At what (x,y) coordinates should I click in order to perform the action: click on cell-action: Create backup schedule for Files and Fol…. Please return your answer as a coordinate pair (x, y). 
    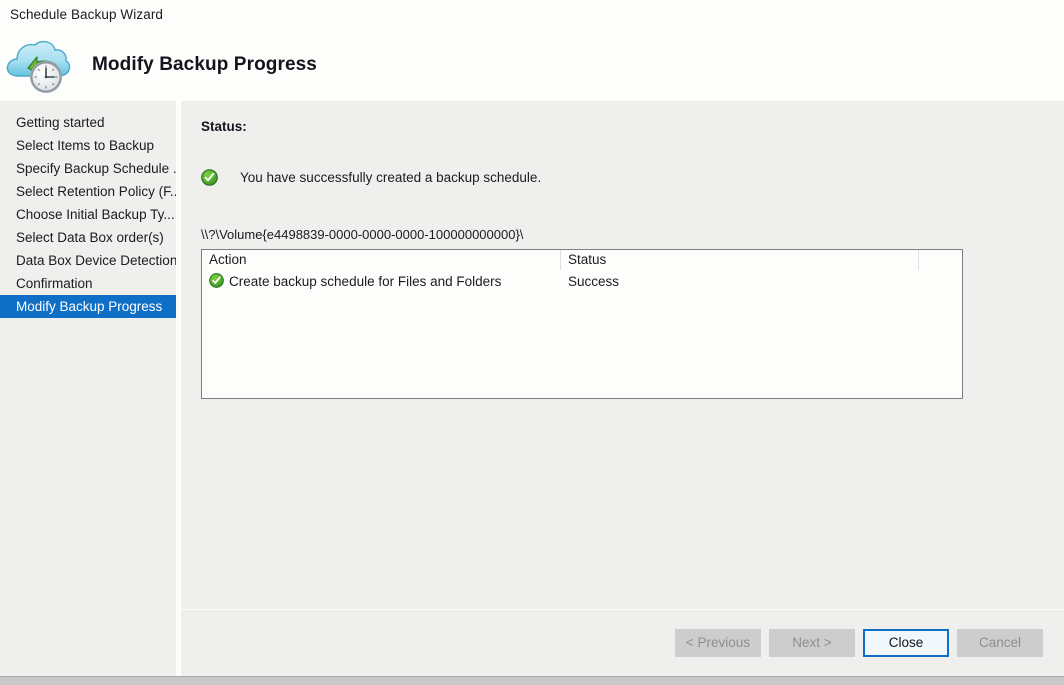
    Looking at the image, I should click on (381, 281).